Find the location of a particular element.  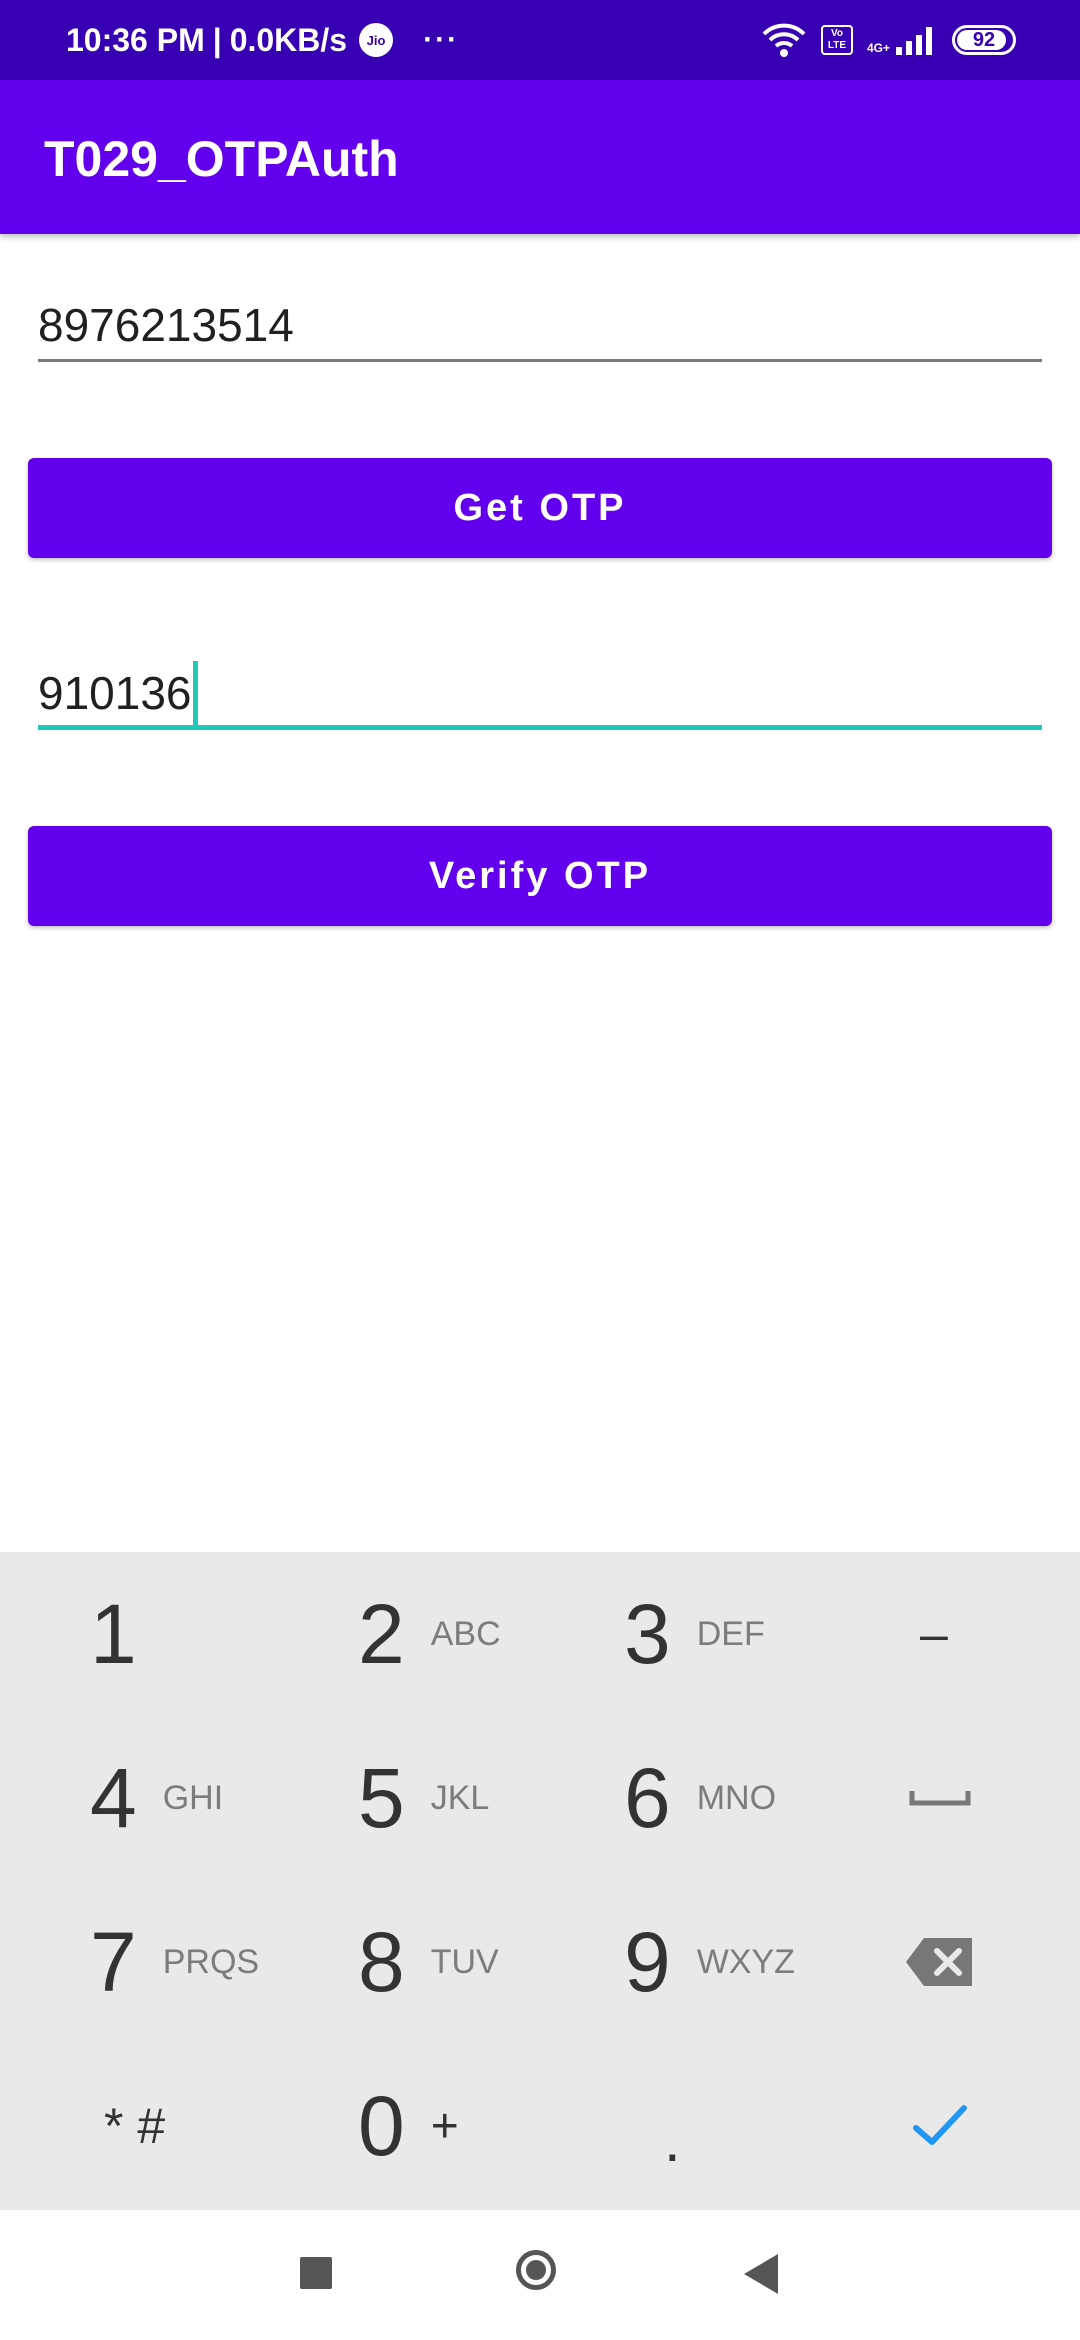

status-bar: 10:36 PM | 0.0KB/s Jio ··· Vo LTE 4G+ 92 is located at coordinates (540, 40).